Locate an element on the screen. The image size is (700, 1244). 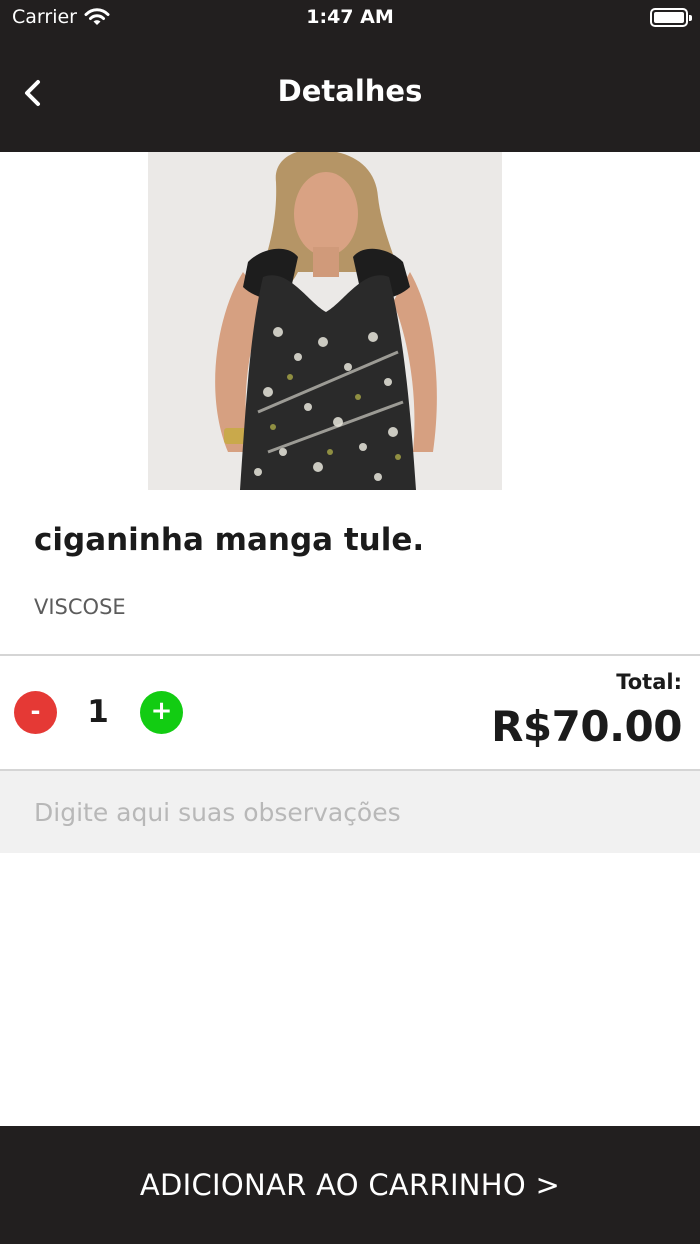
battery-icon is located at coordinates (671, 17).